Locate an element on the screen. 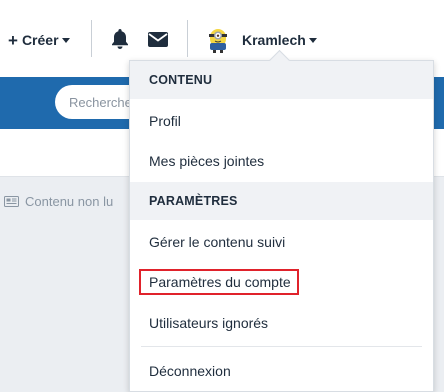 The image size is (444, 392). menu-item-profile: Profil is located at coordinates (165, 121).